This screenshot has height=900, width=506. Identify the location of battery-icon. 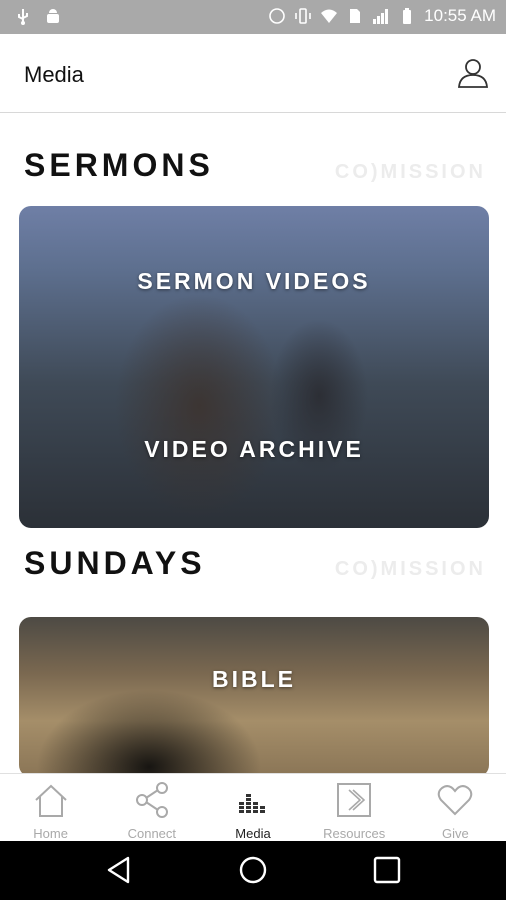
(407, 16).